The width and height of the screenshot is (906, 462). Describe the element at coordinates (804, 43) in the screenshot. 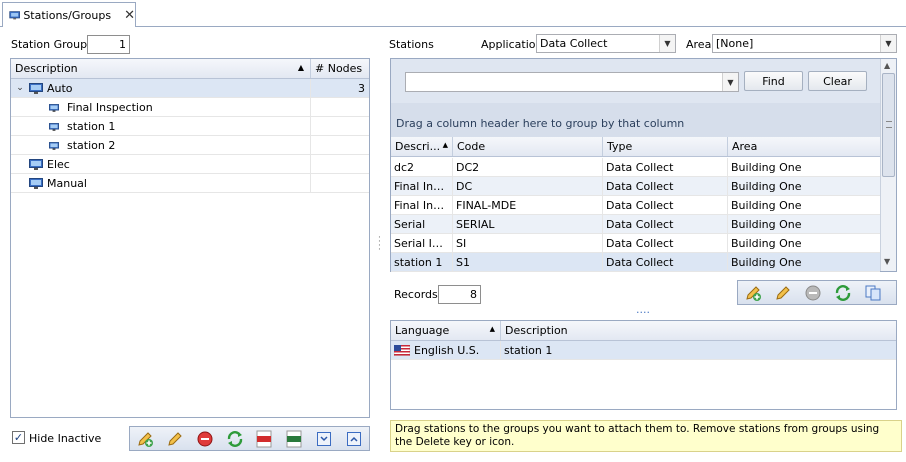

I see `area-select: [None] ▼` at that location.